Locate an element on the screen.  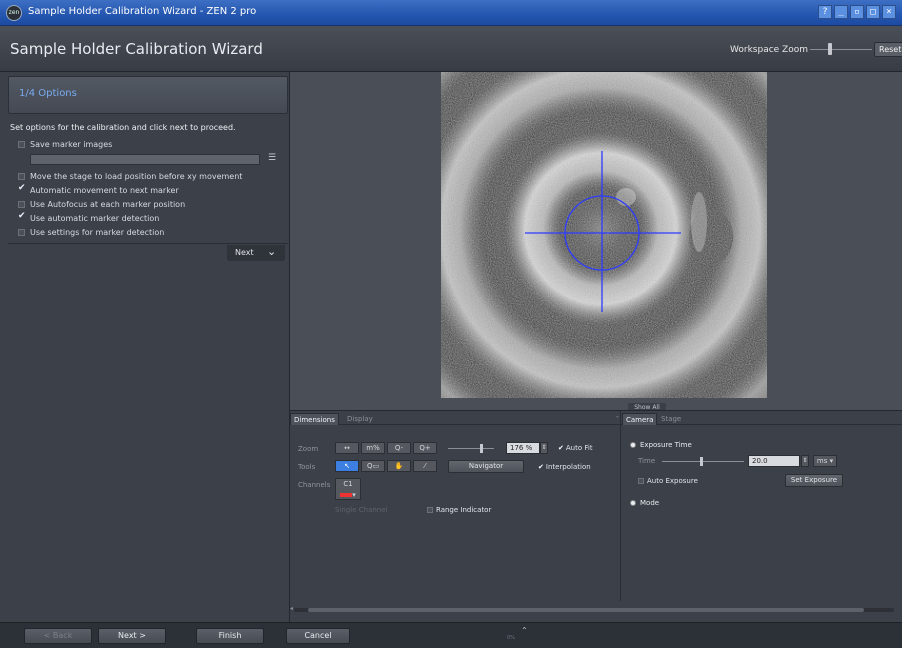
back-button: < Back is located at coordinates (58, 636).